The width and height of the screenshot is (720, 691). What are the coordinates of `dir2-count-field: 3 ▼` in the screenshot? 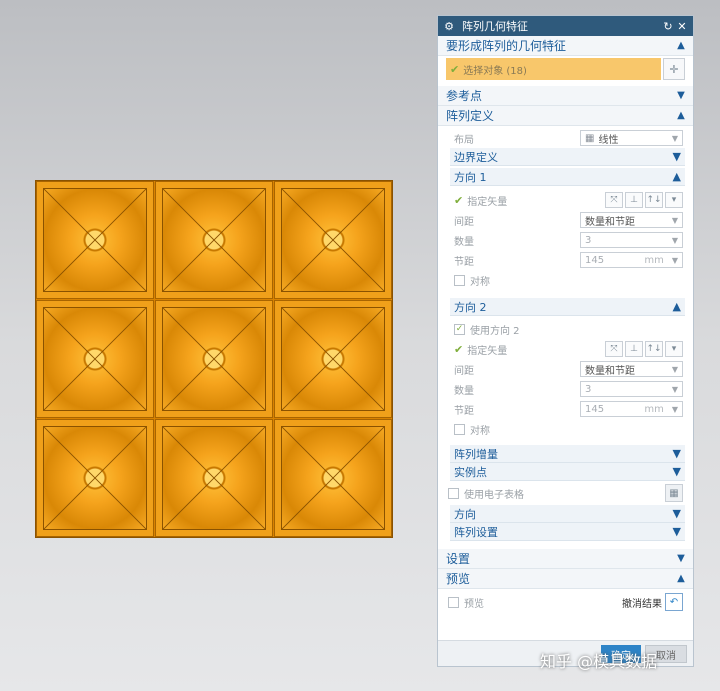 It's located at (631, 389).